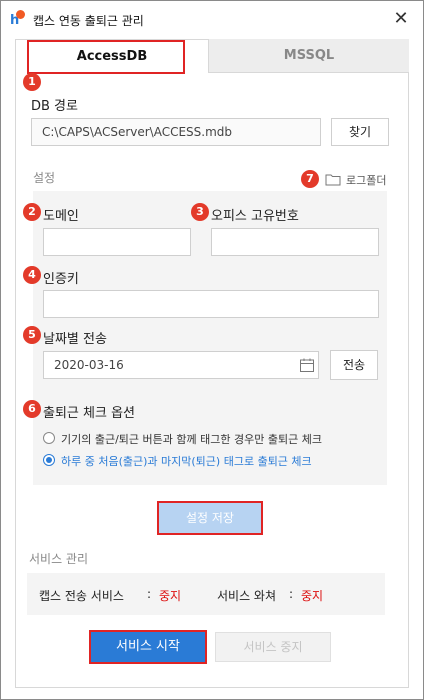 The width and height of the screenshot is (424, 700). I want to click on caps-service-status: 중지, so click(170, 596).